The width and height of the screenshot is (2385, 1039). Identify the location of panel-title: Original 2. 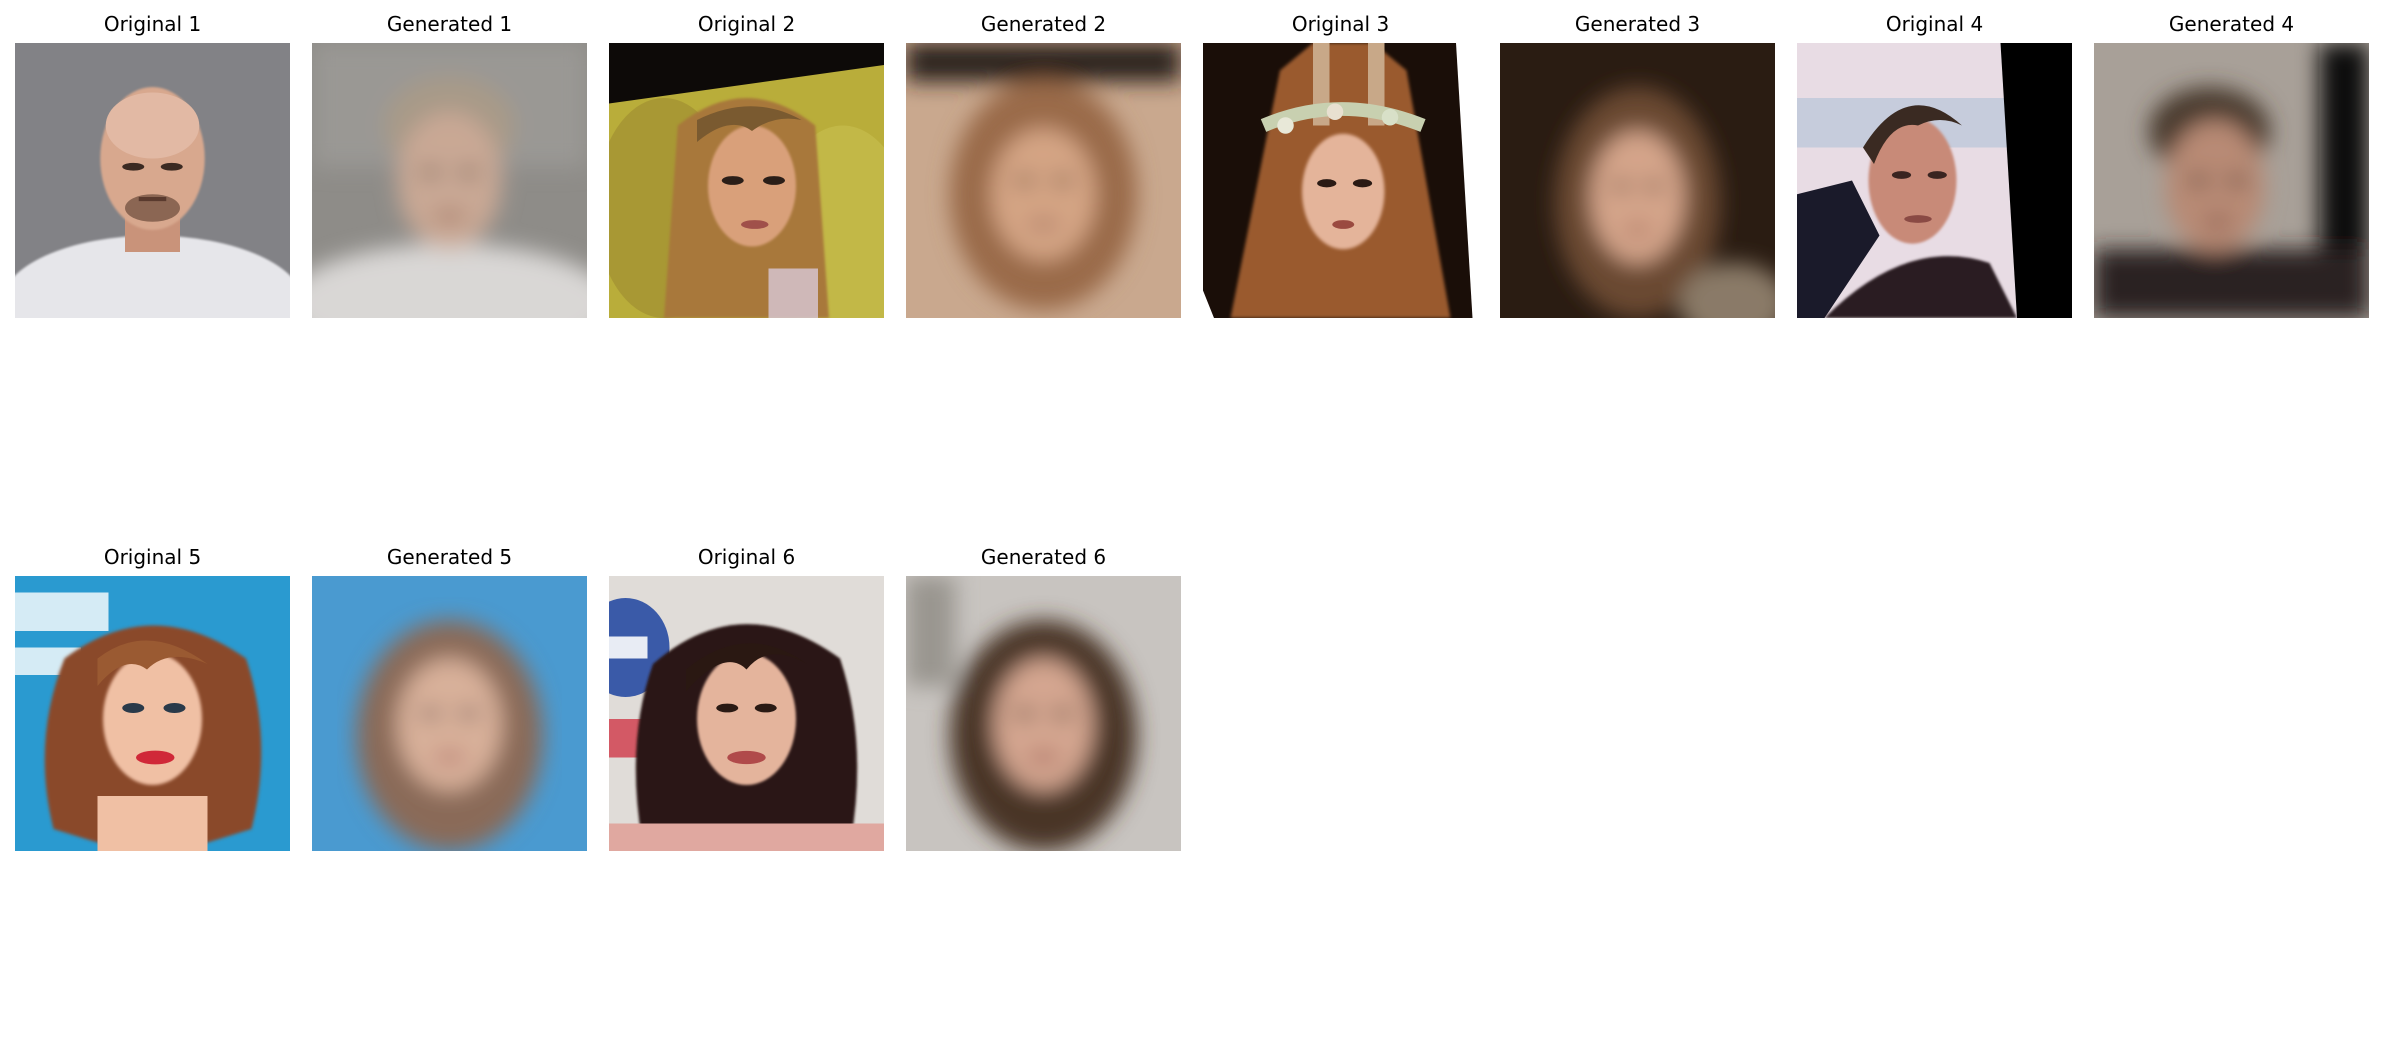
(746, 24).